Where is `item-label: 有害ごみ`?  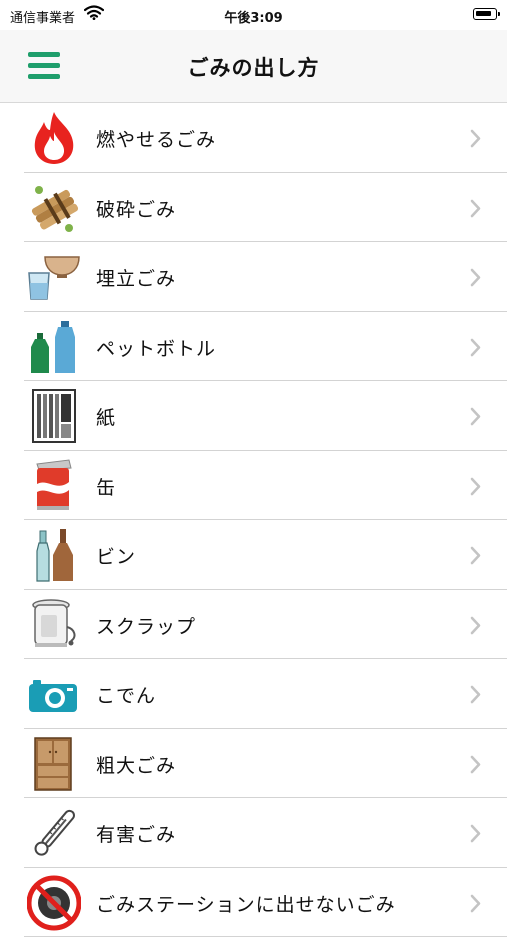
item-label: 有害ごみ is located at coordinates (136, 833).